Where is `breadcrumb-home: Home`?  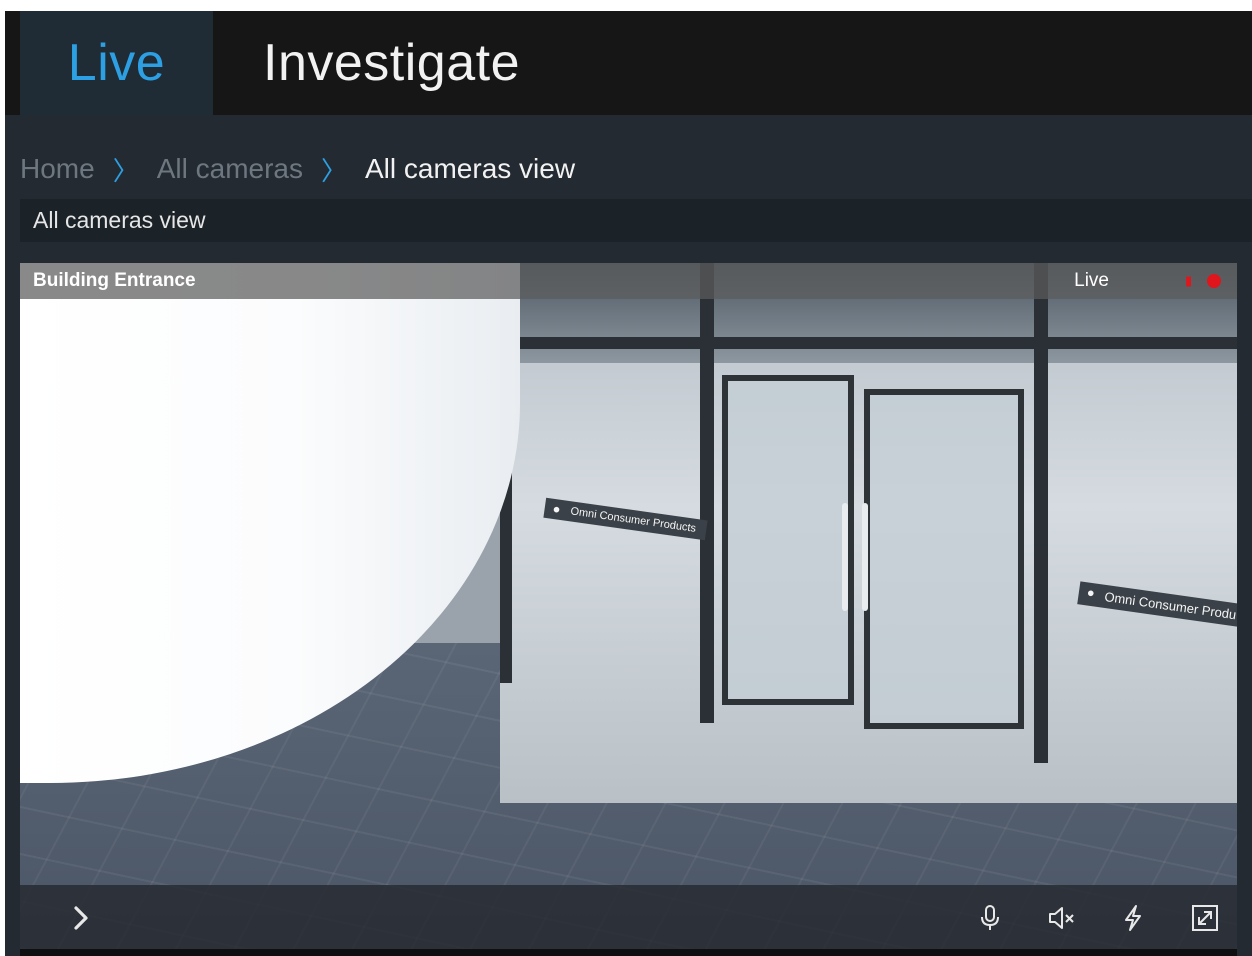 breadcrumb-home: Home is located at coordinates (57, 169).